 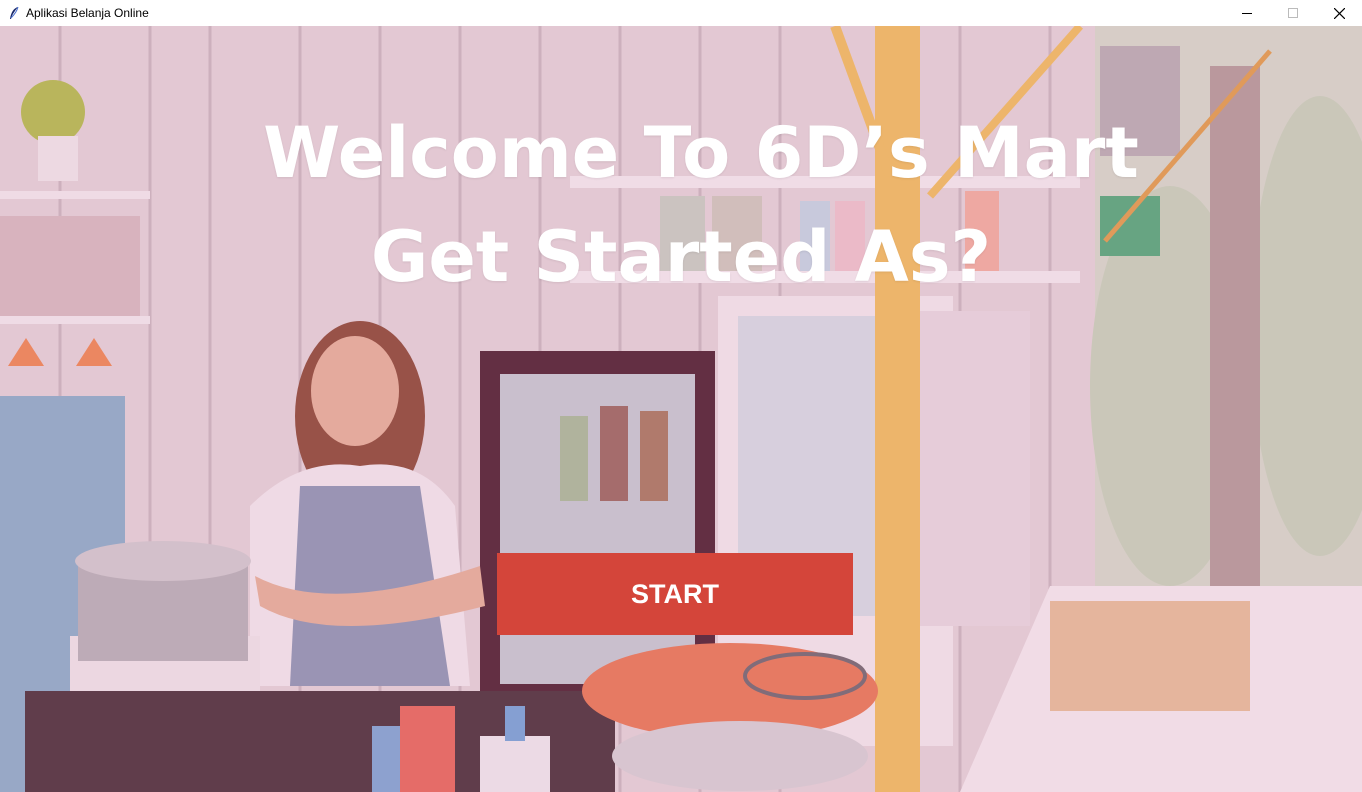 I want to click on minimize-button, so click(x=1247, y=13).